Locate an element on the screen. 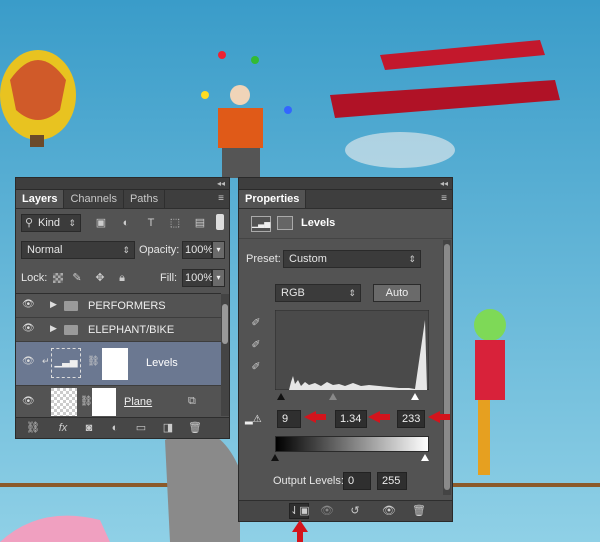 The image size is (600, 542). tab-layers: Layers is located at coordinates (40, 199).